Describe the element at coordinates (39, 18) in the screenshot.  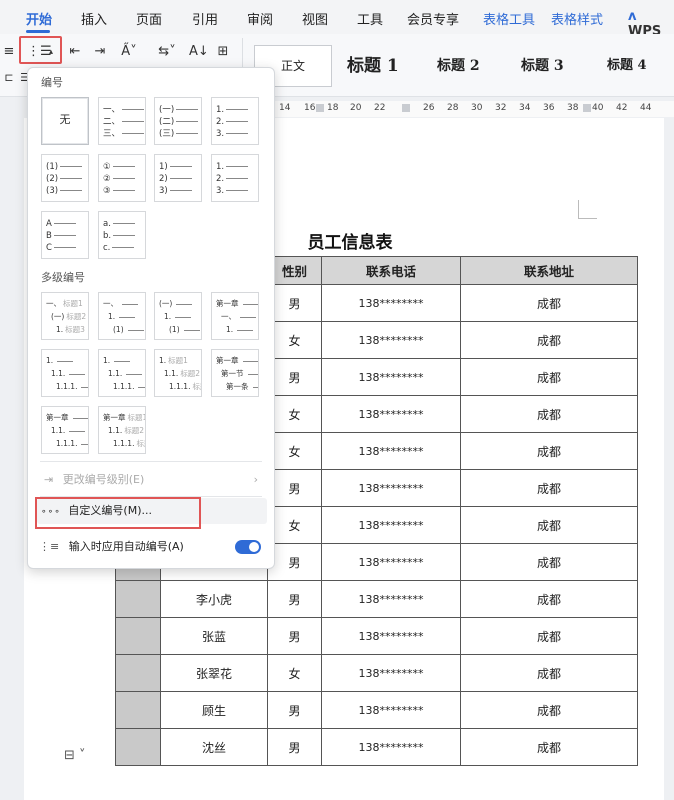
I see `tab-home: 开始` at that location.